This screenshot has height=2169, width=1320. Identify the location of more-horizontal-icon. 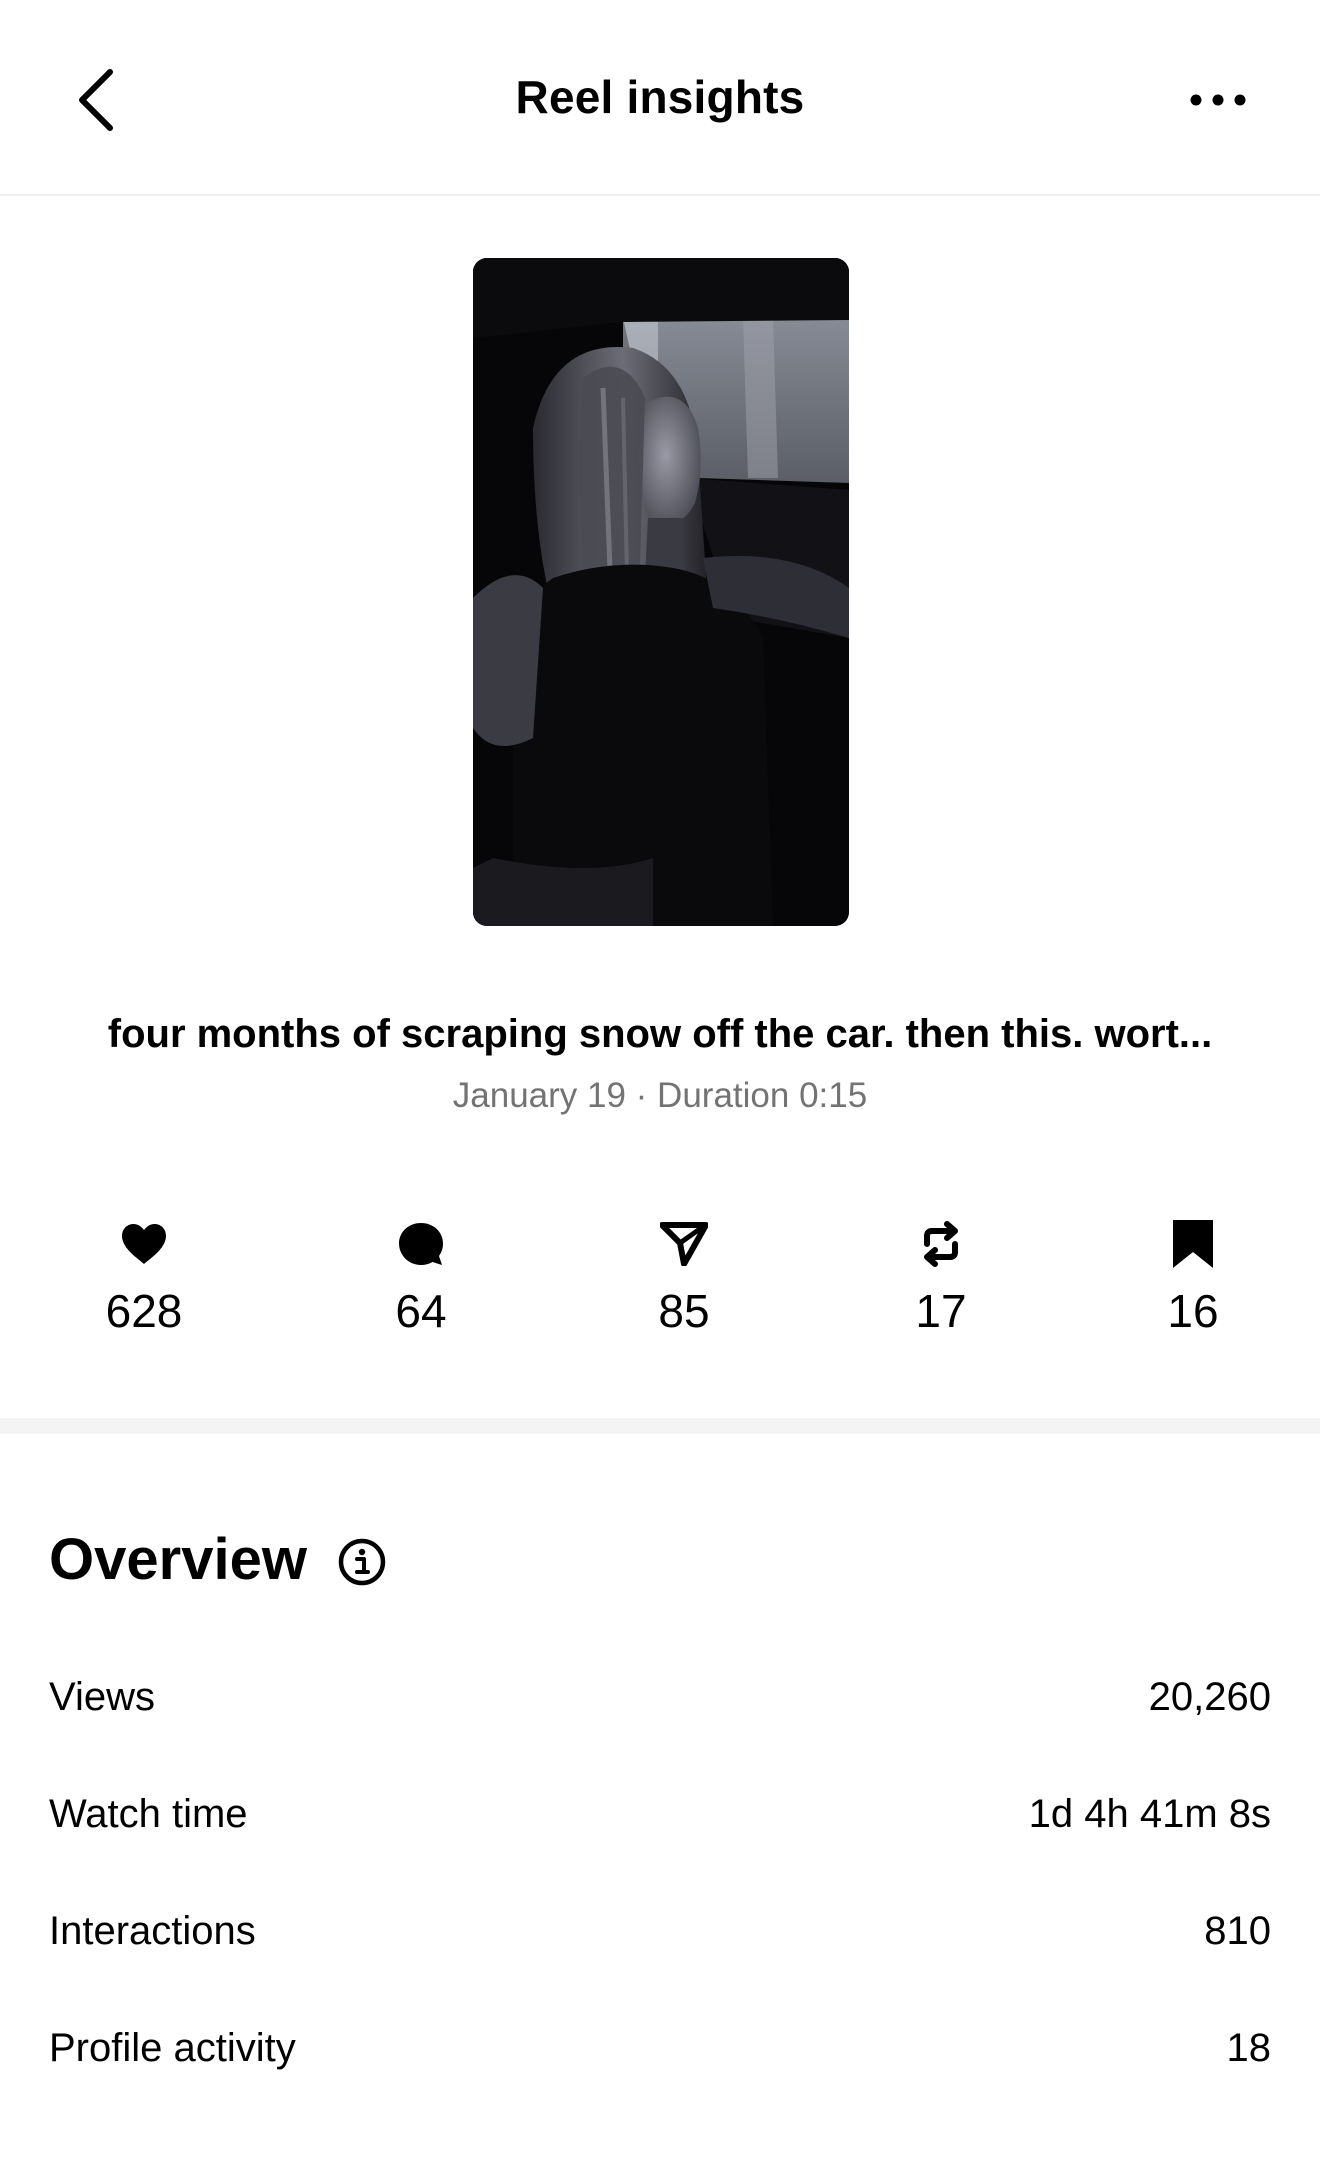
(1218, 100).